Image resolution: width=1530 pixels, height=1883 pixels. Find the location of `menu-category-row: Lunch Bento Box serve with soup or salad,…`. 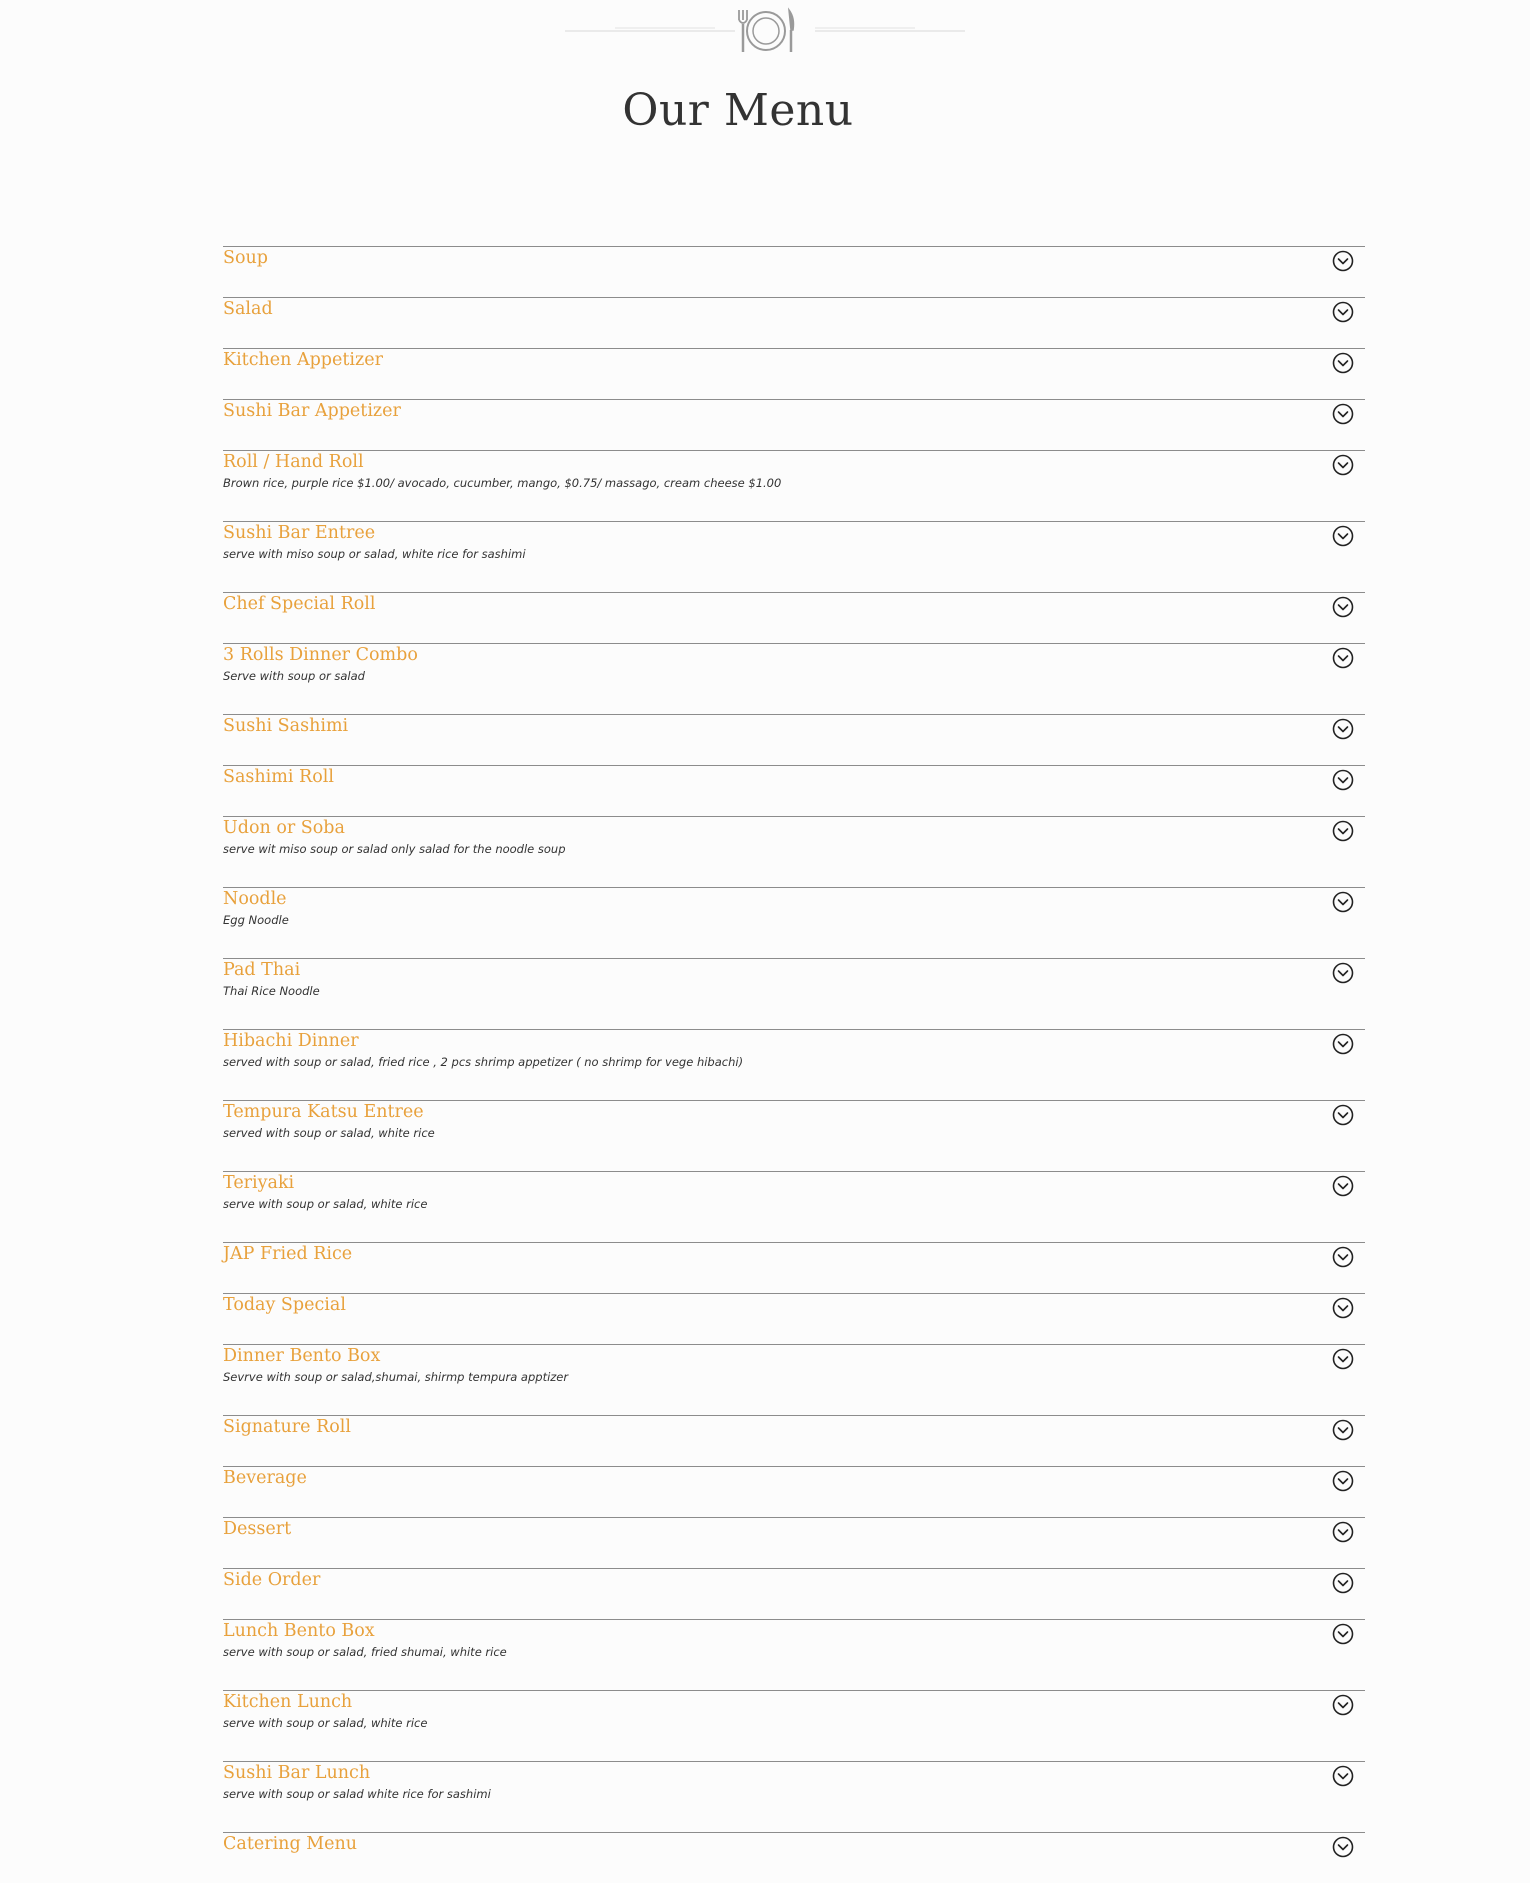

menu-category-row: Lunch Bento Box serve with soup or salad,… is located at coordinates (794, 1654).